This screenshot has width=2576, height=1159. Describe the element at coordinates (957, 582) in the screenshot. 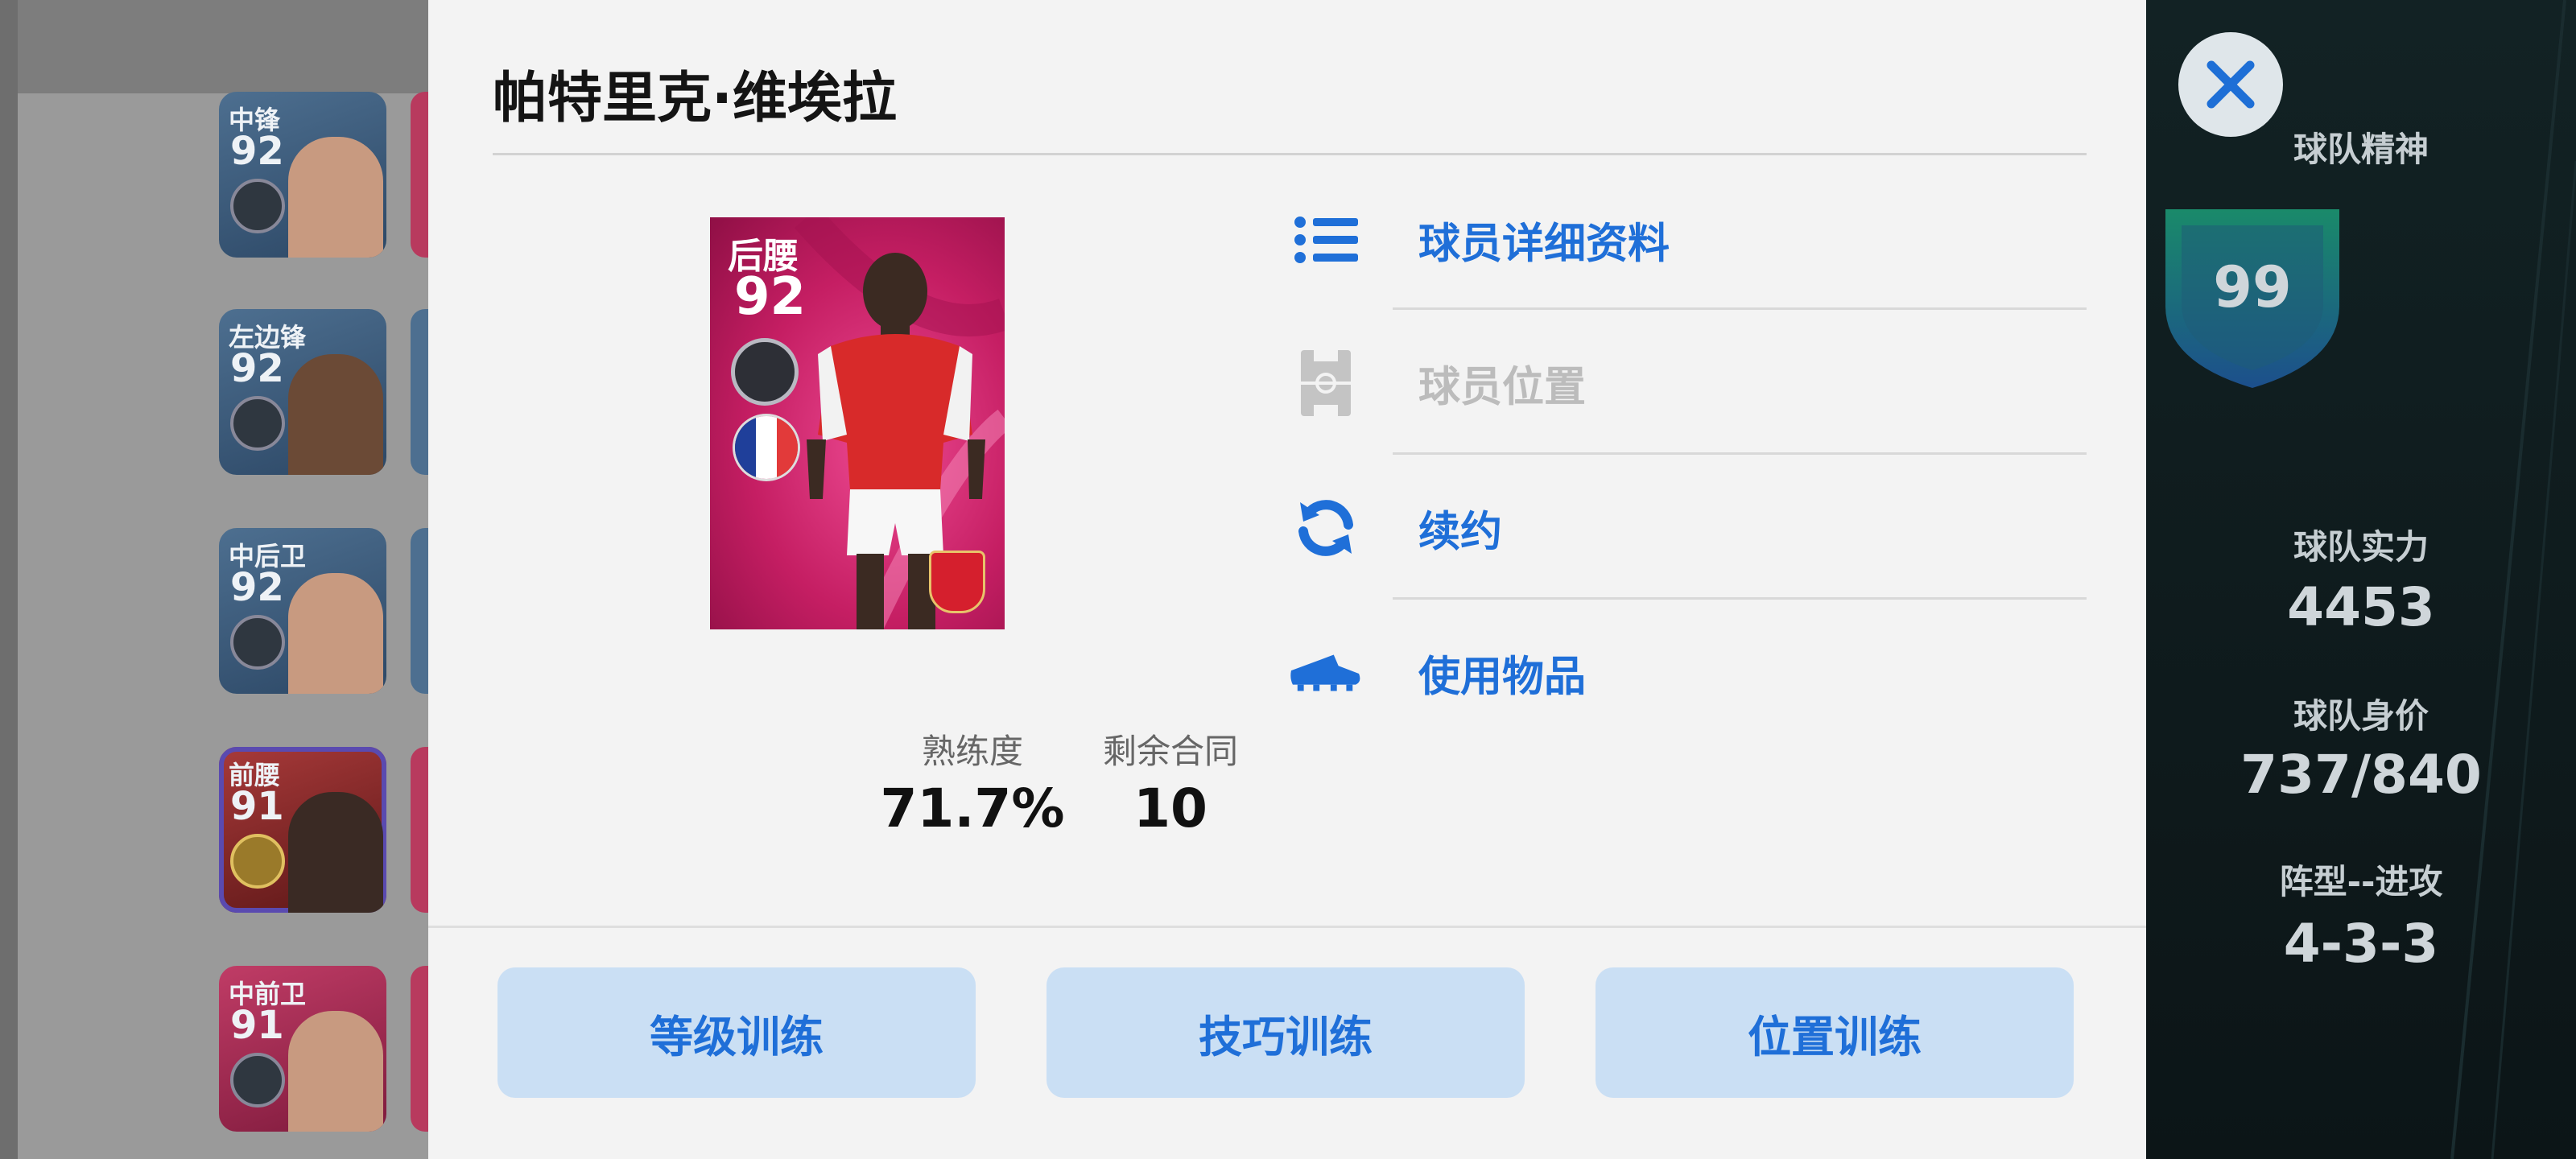

I see `arsenal-badge-icon` at that location.